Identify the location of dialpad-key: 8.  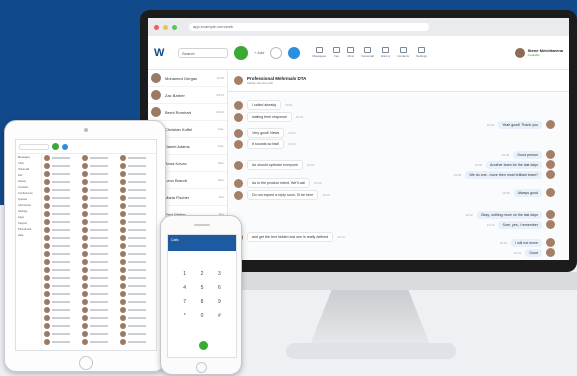
(201, 302).